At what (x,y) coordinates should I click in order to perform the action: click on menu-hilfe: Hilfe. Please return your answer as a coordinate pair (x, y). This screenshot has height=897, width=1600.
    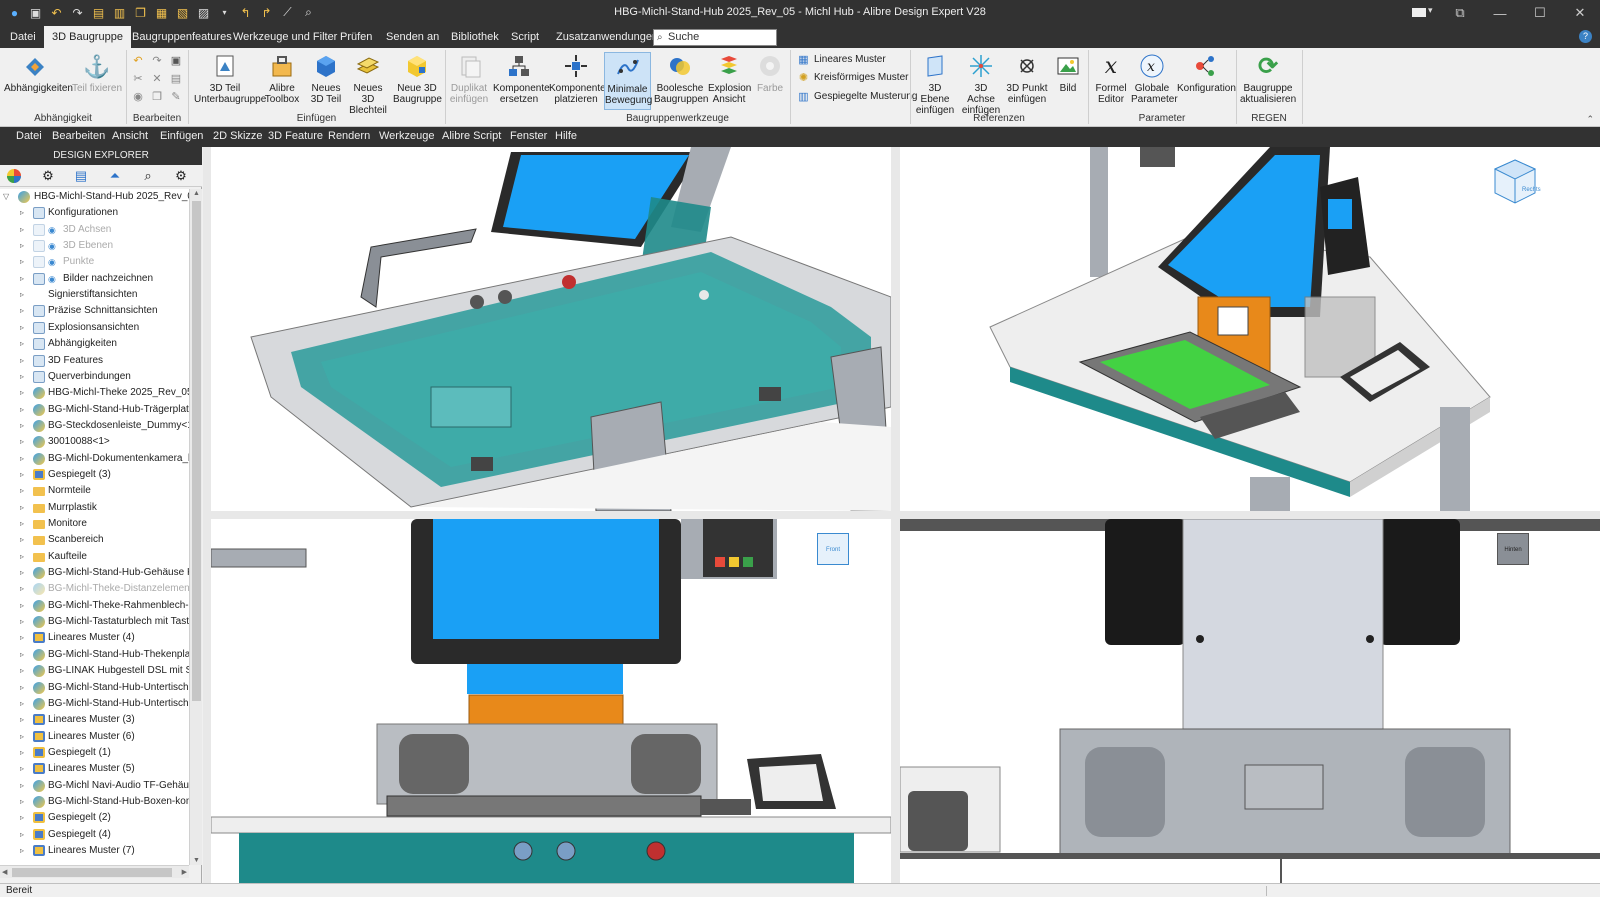
    Looking at the image, I should click on (566, 136).